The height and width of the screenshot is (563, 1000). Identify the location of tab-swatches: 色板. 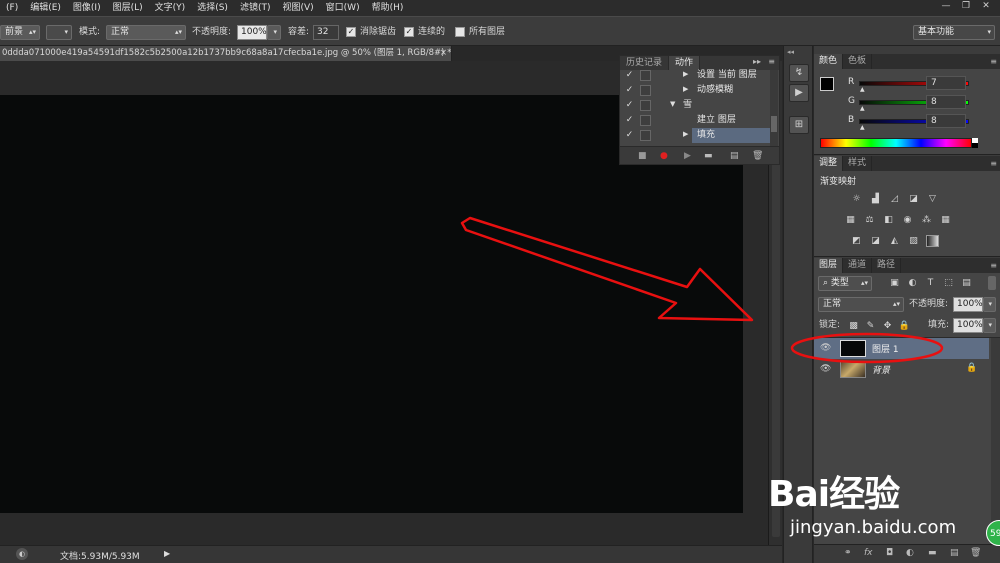
(858, 61).